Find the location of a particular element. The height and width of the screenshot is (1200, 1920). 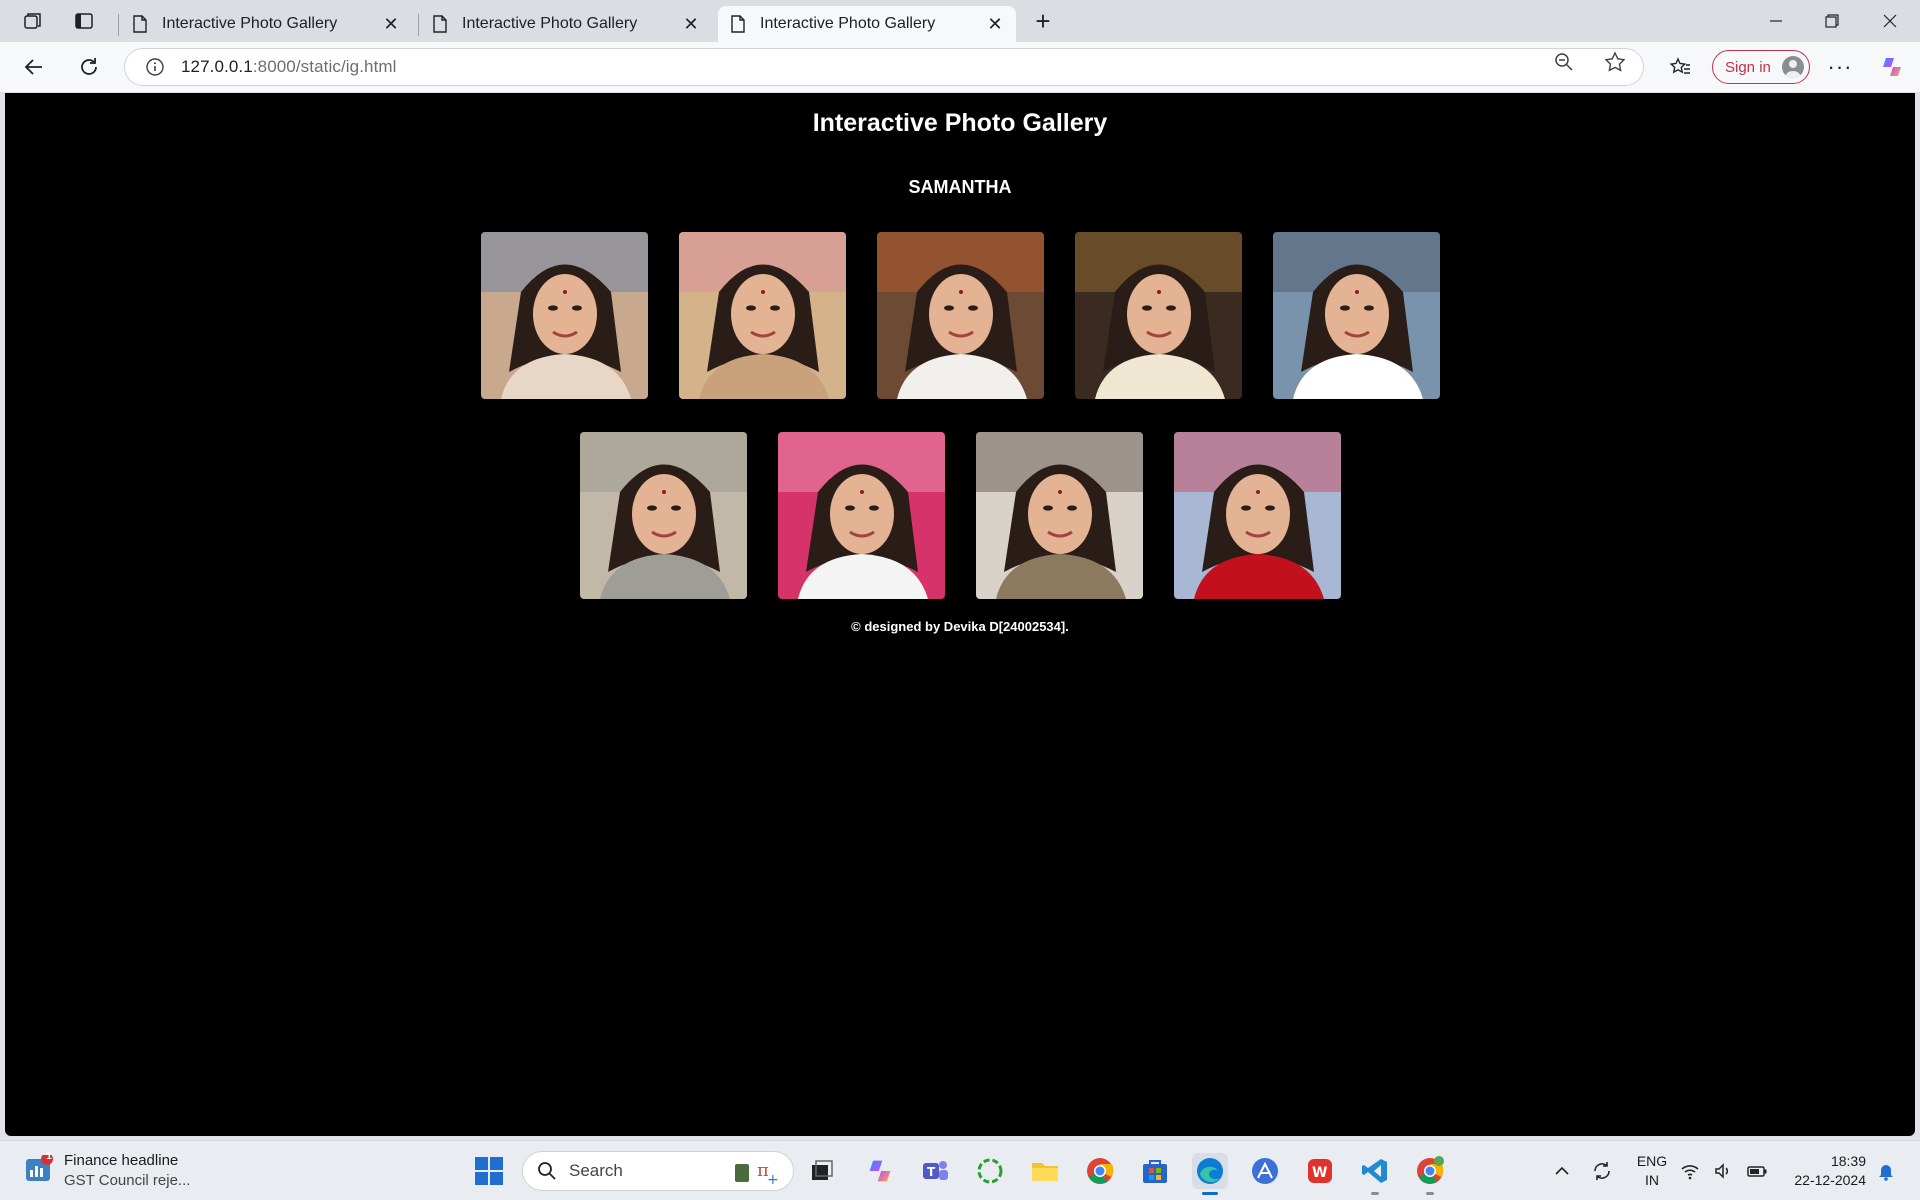

page-title: Interactive Photo Gallery is located at coordinates (960, 123).